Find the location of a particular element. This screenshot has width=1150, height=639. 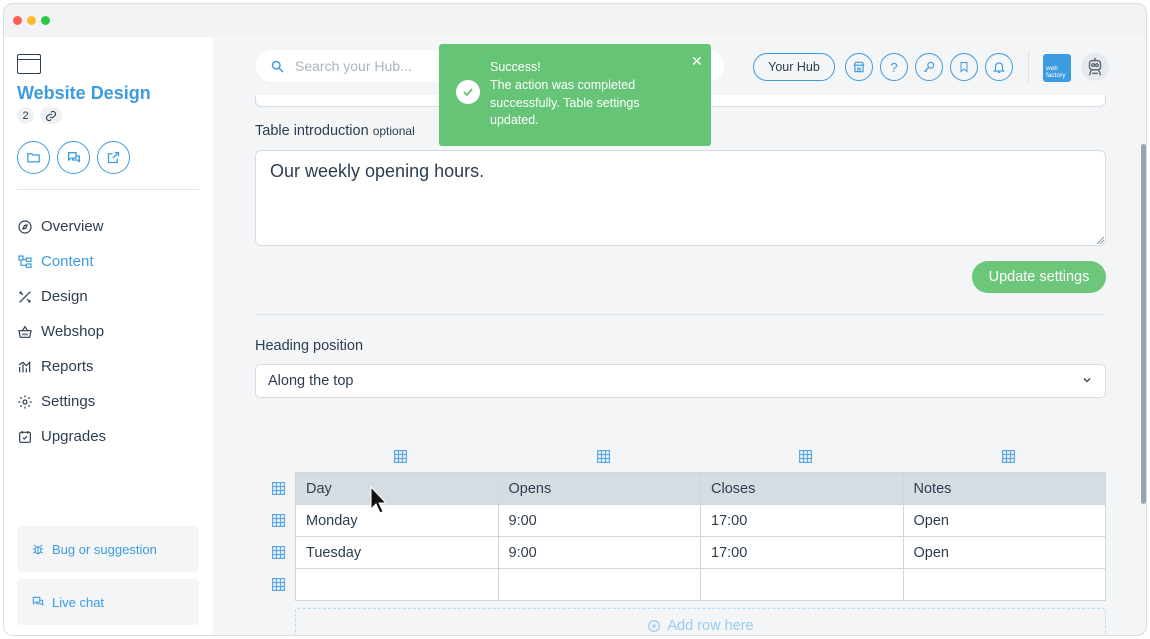

table-cell: Monday is located at coordinates (397, 520).